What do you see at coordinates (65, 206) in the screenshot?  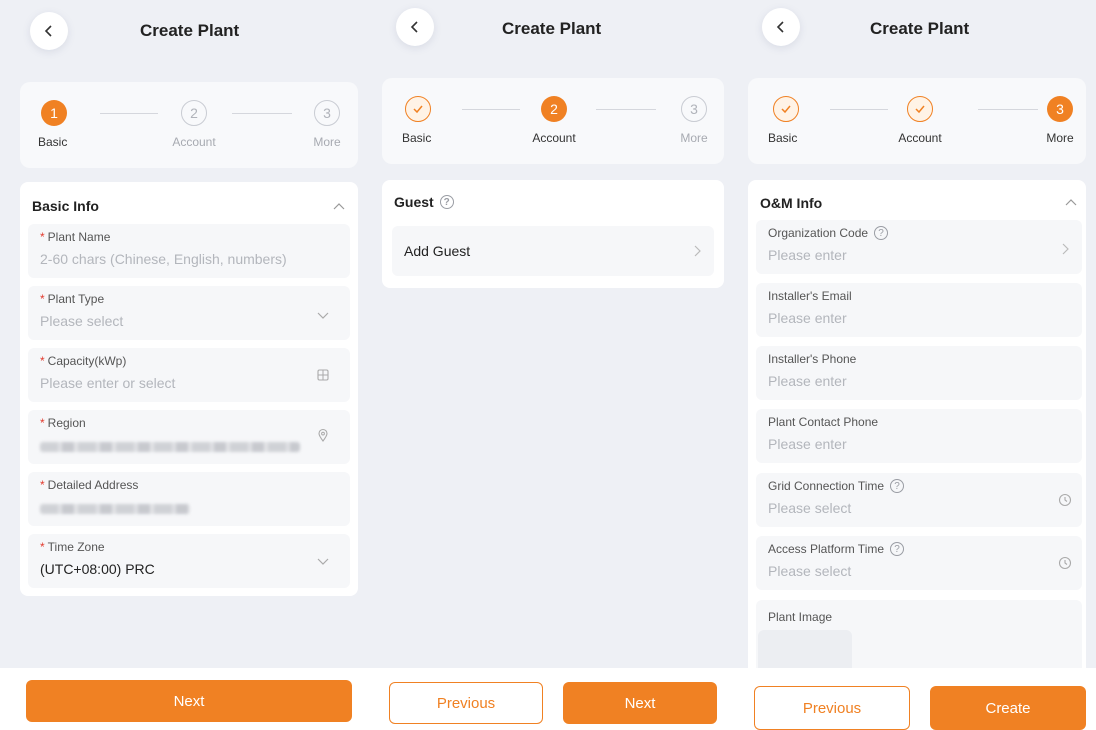 I see `section-title: Basic Info` at bounding box center [65, 206].